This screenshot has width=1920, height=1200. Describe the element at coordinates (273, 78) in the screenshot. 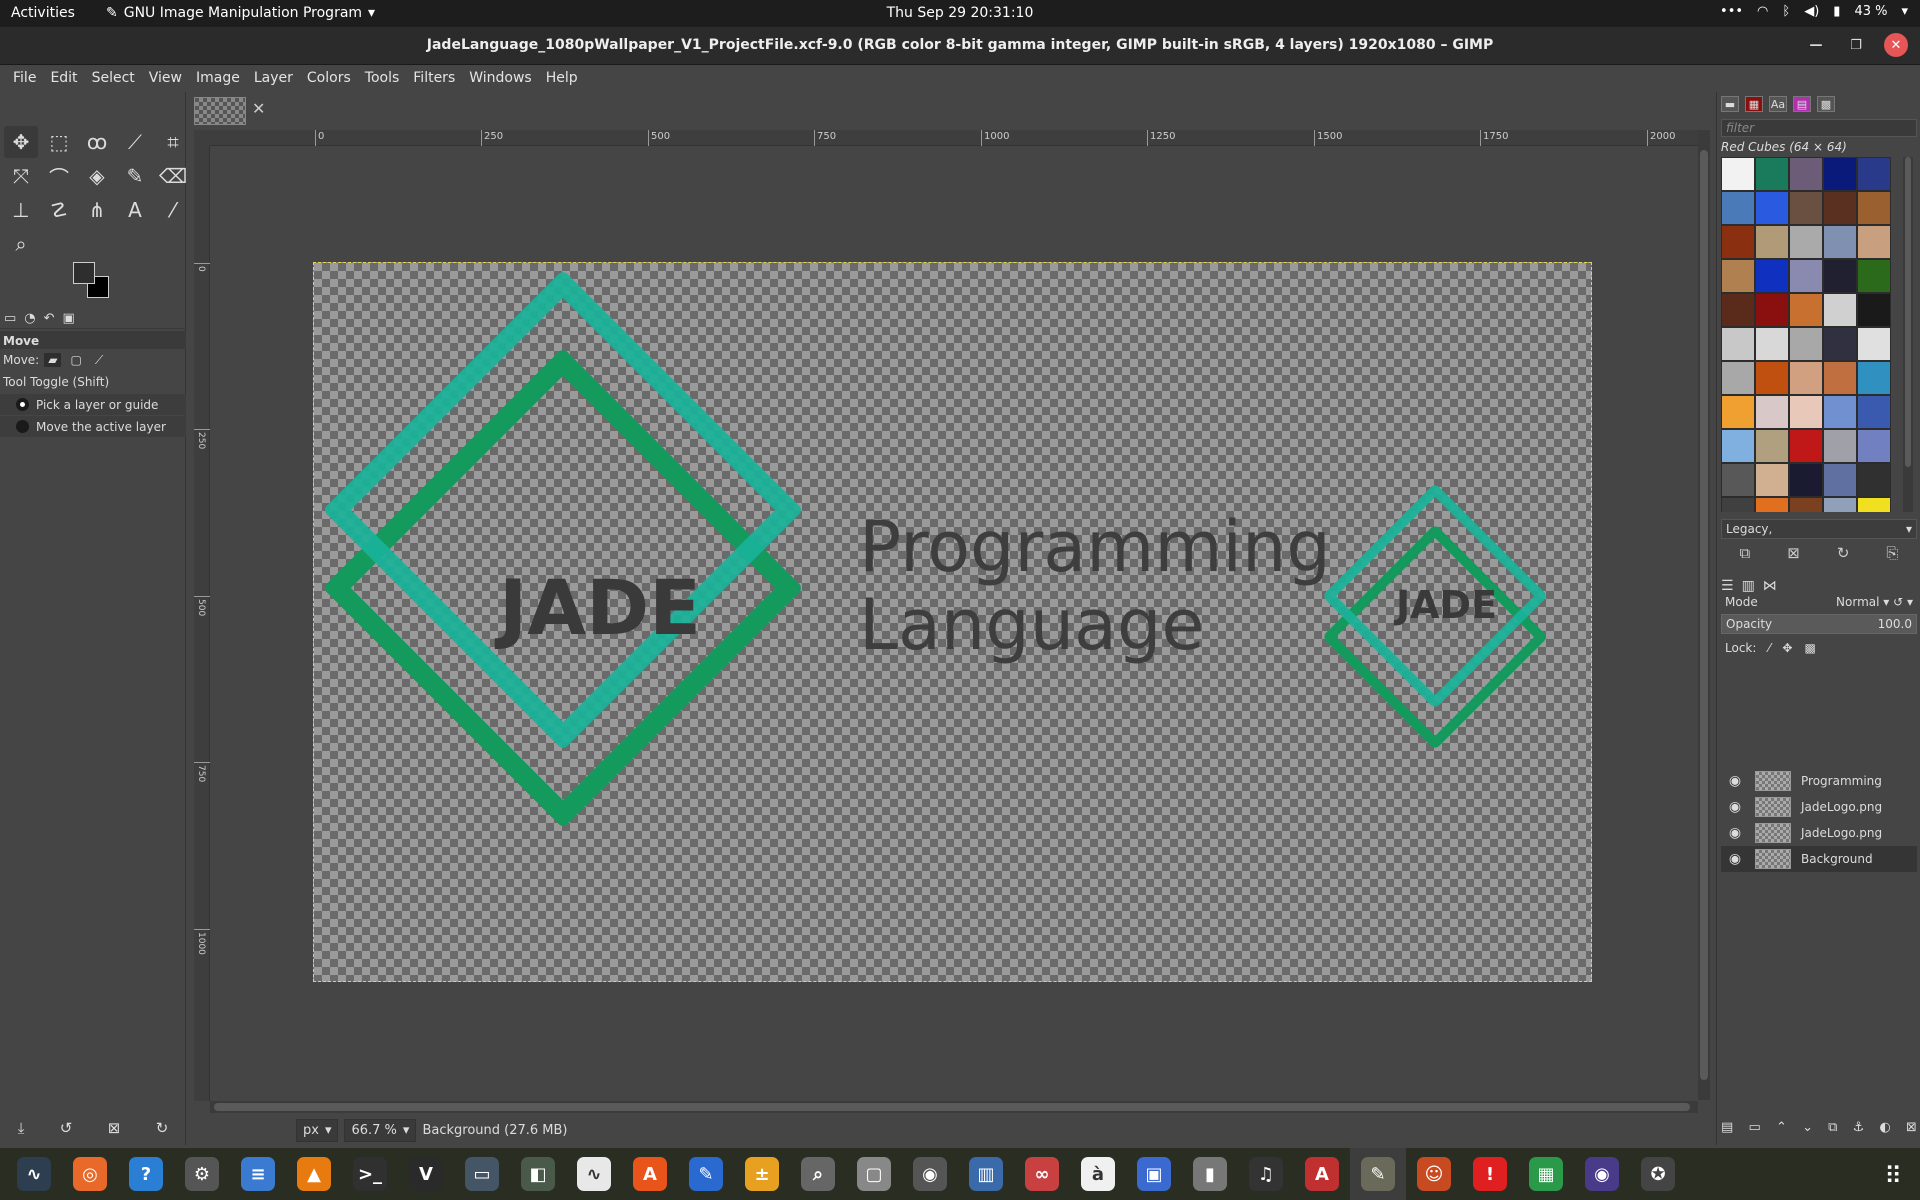

I see `menu-layer: Layer` at that location.